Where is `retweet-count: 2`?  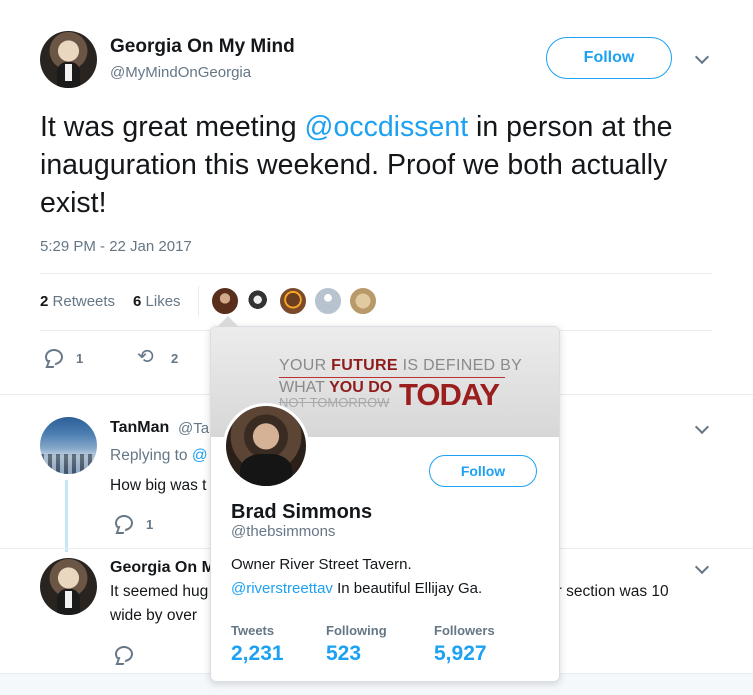
retweet-count: 2 is located at coordinates (175, 358).